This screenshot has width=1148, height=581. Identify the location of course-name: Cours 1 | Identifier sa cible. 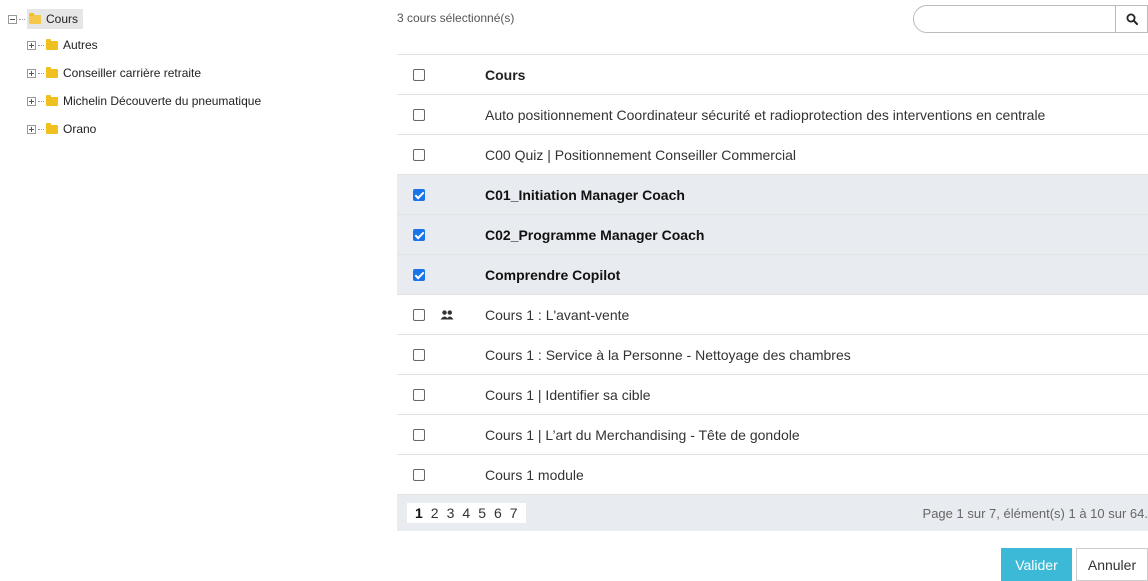
(568, 394).